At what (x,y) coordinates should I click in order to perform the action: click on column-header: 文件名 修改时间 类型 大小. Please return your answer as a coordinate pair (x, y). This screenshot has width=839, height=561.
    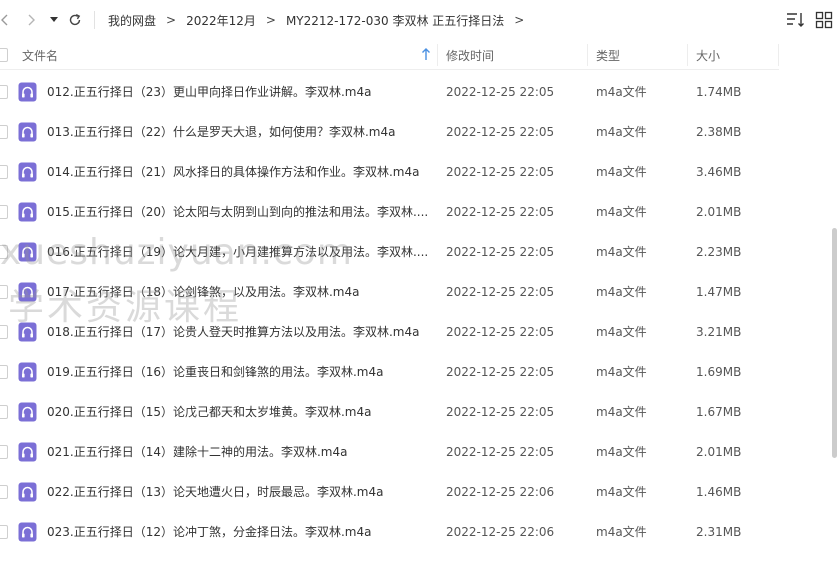
    Looking at the image, I should click on (419, 55).